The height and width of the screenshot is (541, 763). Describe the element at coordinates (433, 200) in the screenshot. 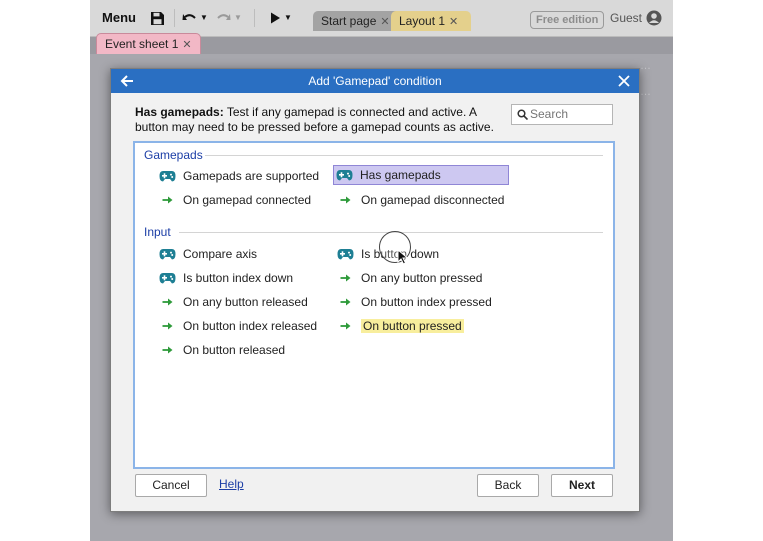

I see `item-label: On gamepad disconnected` at that location.